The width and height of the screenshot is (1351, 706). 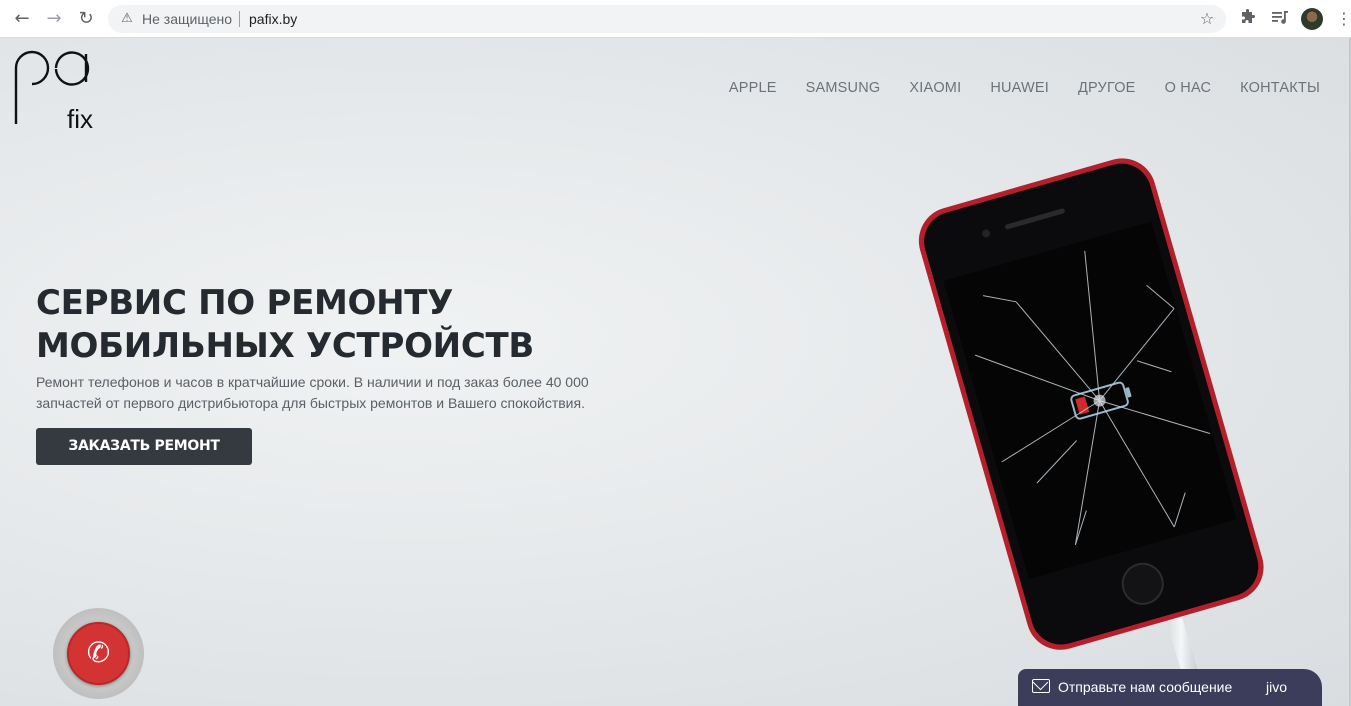 I want to click on kebab-menu-icon: ⋮, so click(x=1343, y=19).